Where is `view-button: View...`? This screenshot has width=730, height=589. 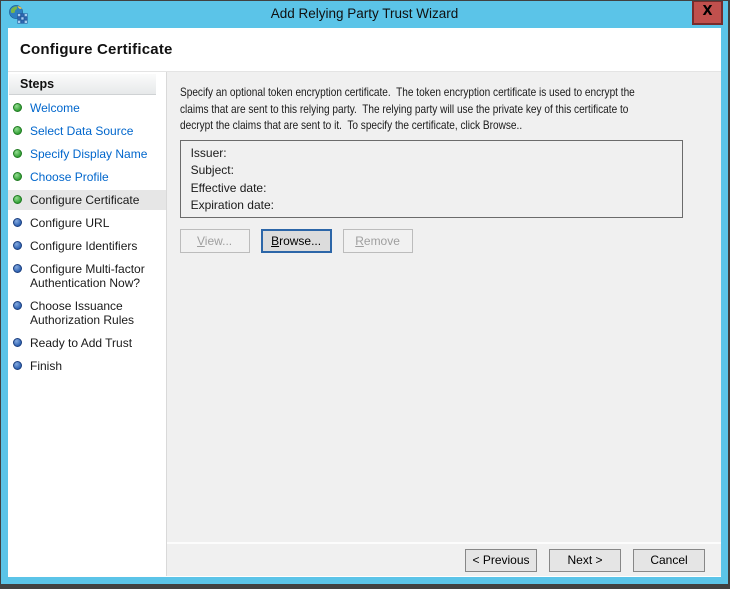 view-button: View... is located at coordinates (214, 240).